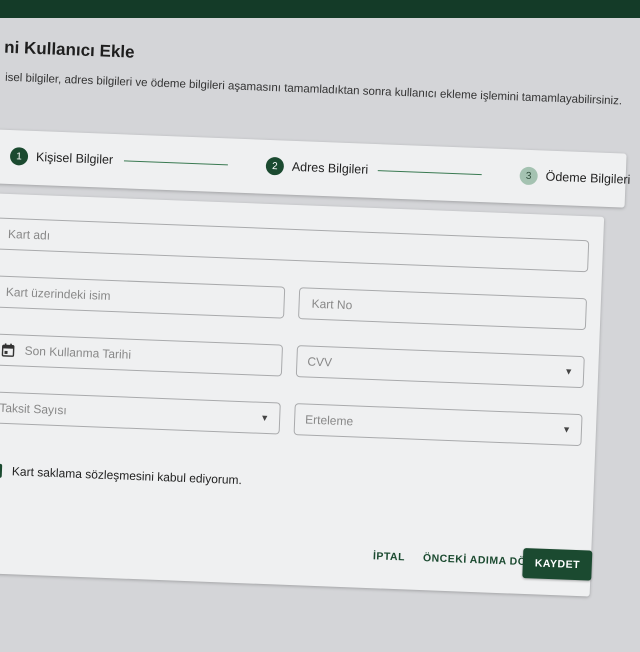  What do you see at coordinates (438, 425) in the screenshot?
I see `deferral-select: Erteleme ▼` at bounding box center [438, 425].